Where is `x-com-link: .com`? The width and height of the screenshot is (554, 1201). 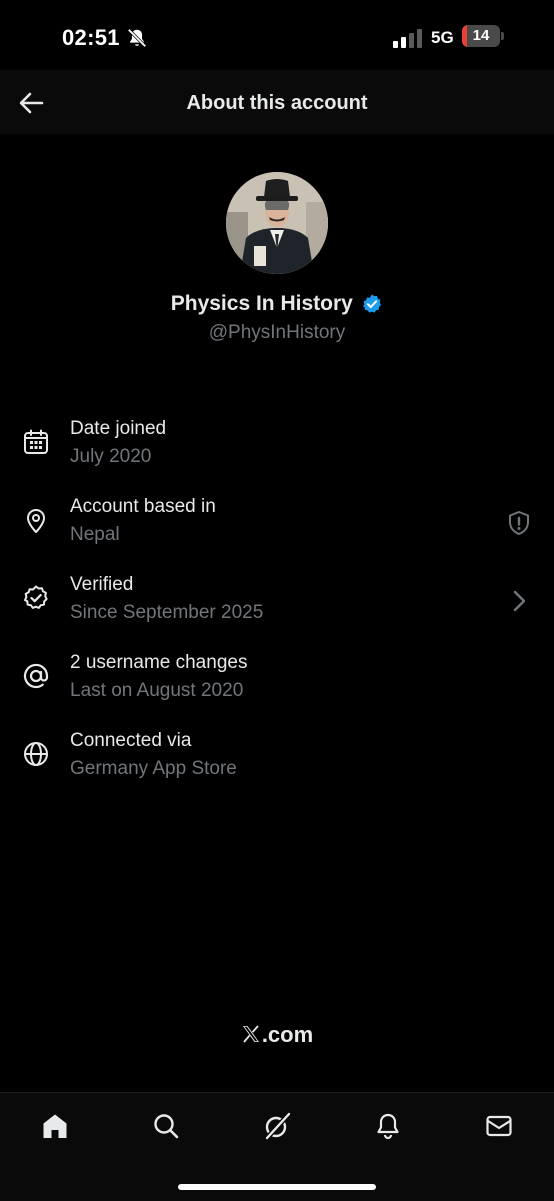
x-com-link: .com is located at coordinates (277, 1035).